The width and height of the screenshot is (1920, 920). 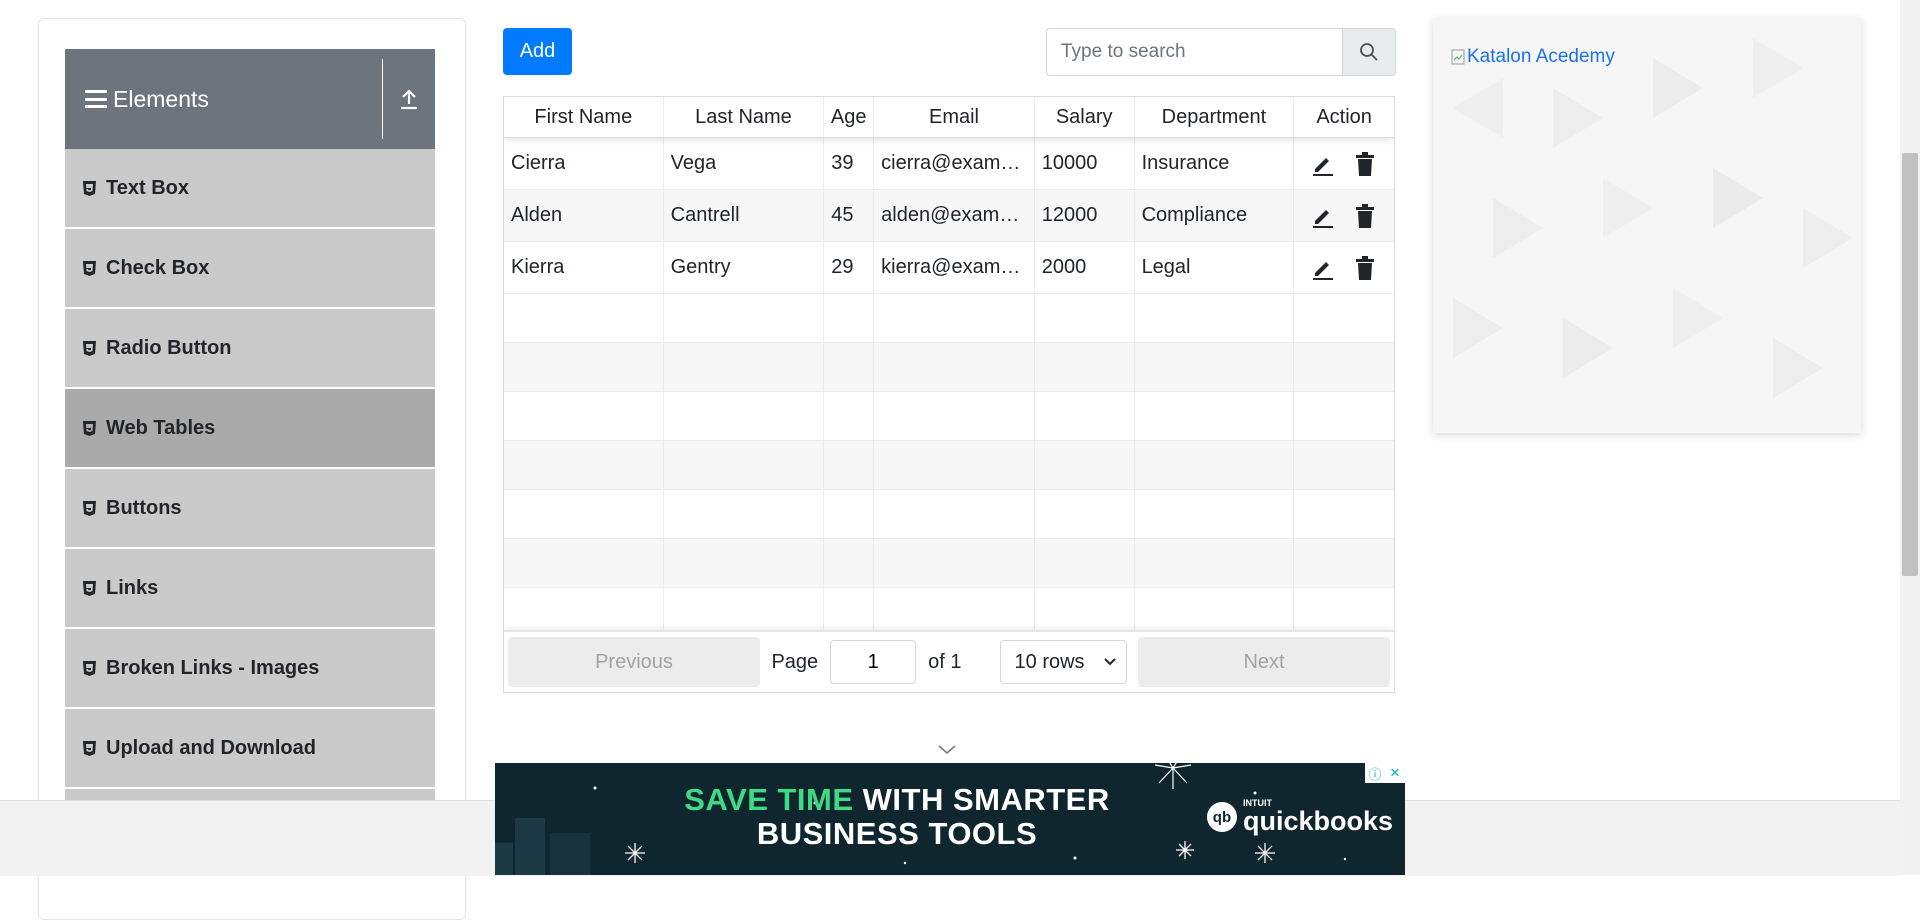 What do you see at coordinates (986, 799) in the screenshot?
I see `banner-headline-rest: WITH SMARTER` at bounding box center [986, 799].